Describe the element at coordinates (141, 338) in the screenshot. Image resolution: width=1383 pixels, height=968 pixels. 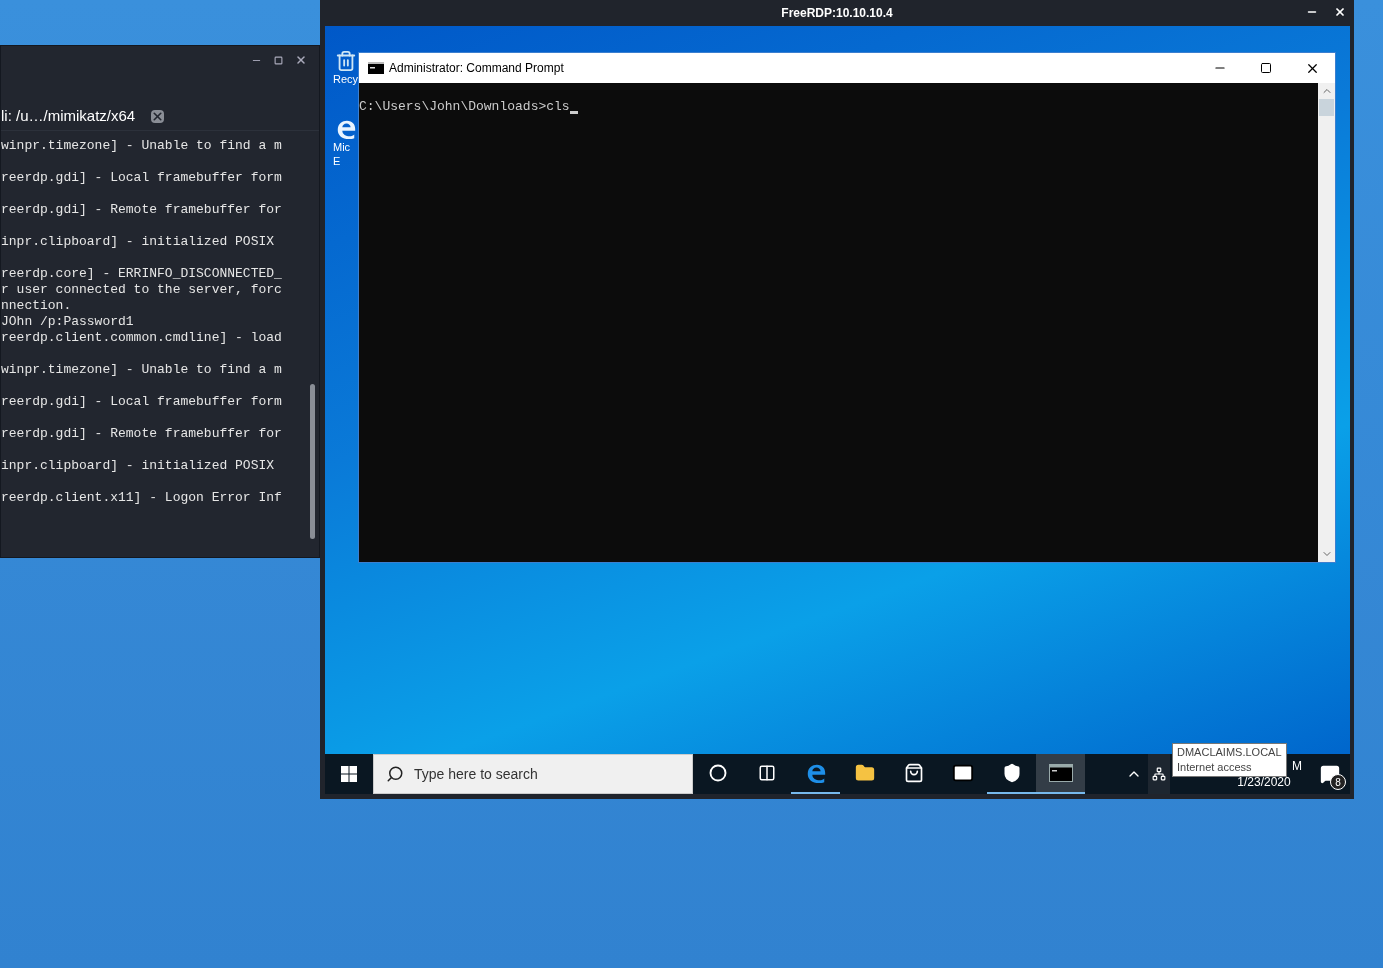
I see `terminal-line: reerdp.client.common.cmdline] - load` at that location.